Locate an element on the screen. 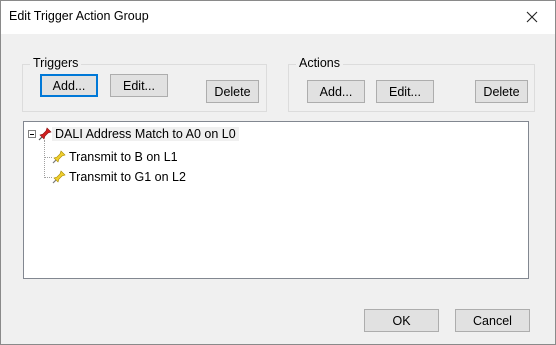 The height and width of the screenshot is (345, 556). actions-group-label: Actions is located at coordinates (319, 63).